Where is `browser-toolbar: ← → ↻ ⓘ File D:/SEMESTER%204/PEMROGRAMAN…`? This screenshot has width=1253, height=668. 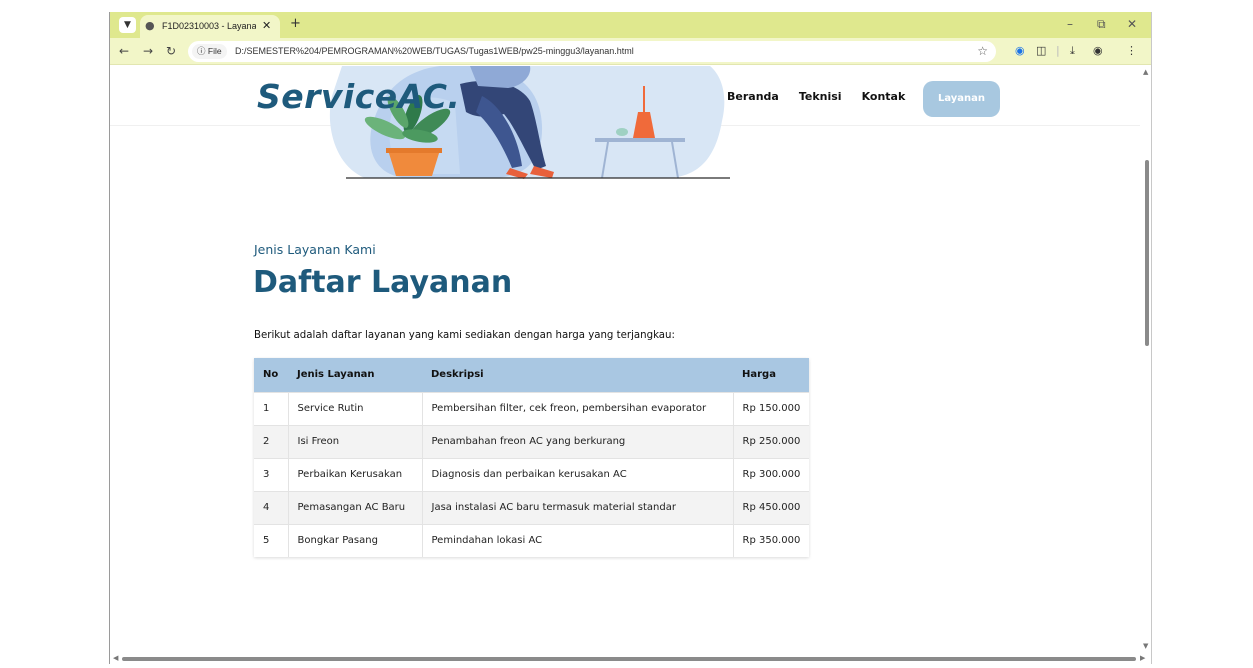 browser-toolbar: ← → ↻ ⓘ File D:/SEMESTER%204/PEMROGRAMAN… is located at coordinates (630, 51).